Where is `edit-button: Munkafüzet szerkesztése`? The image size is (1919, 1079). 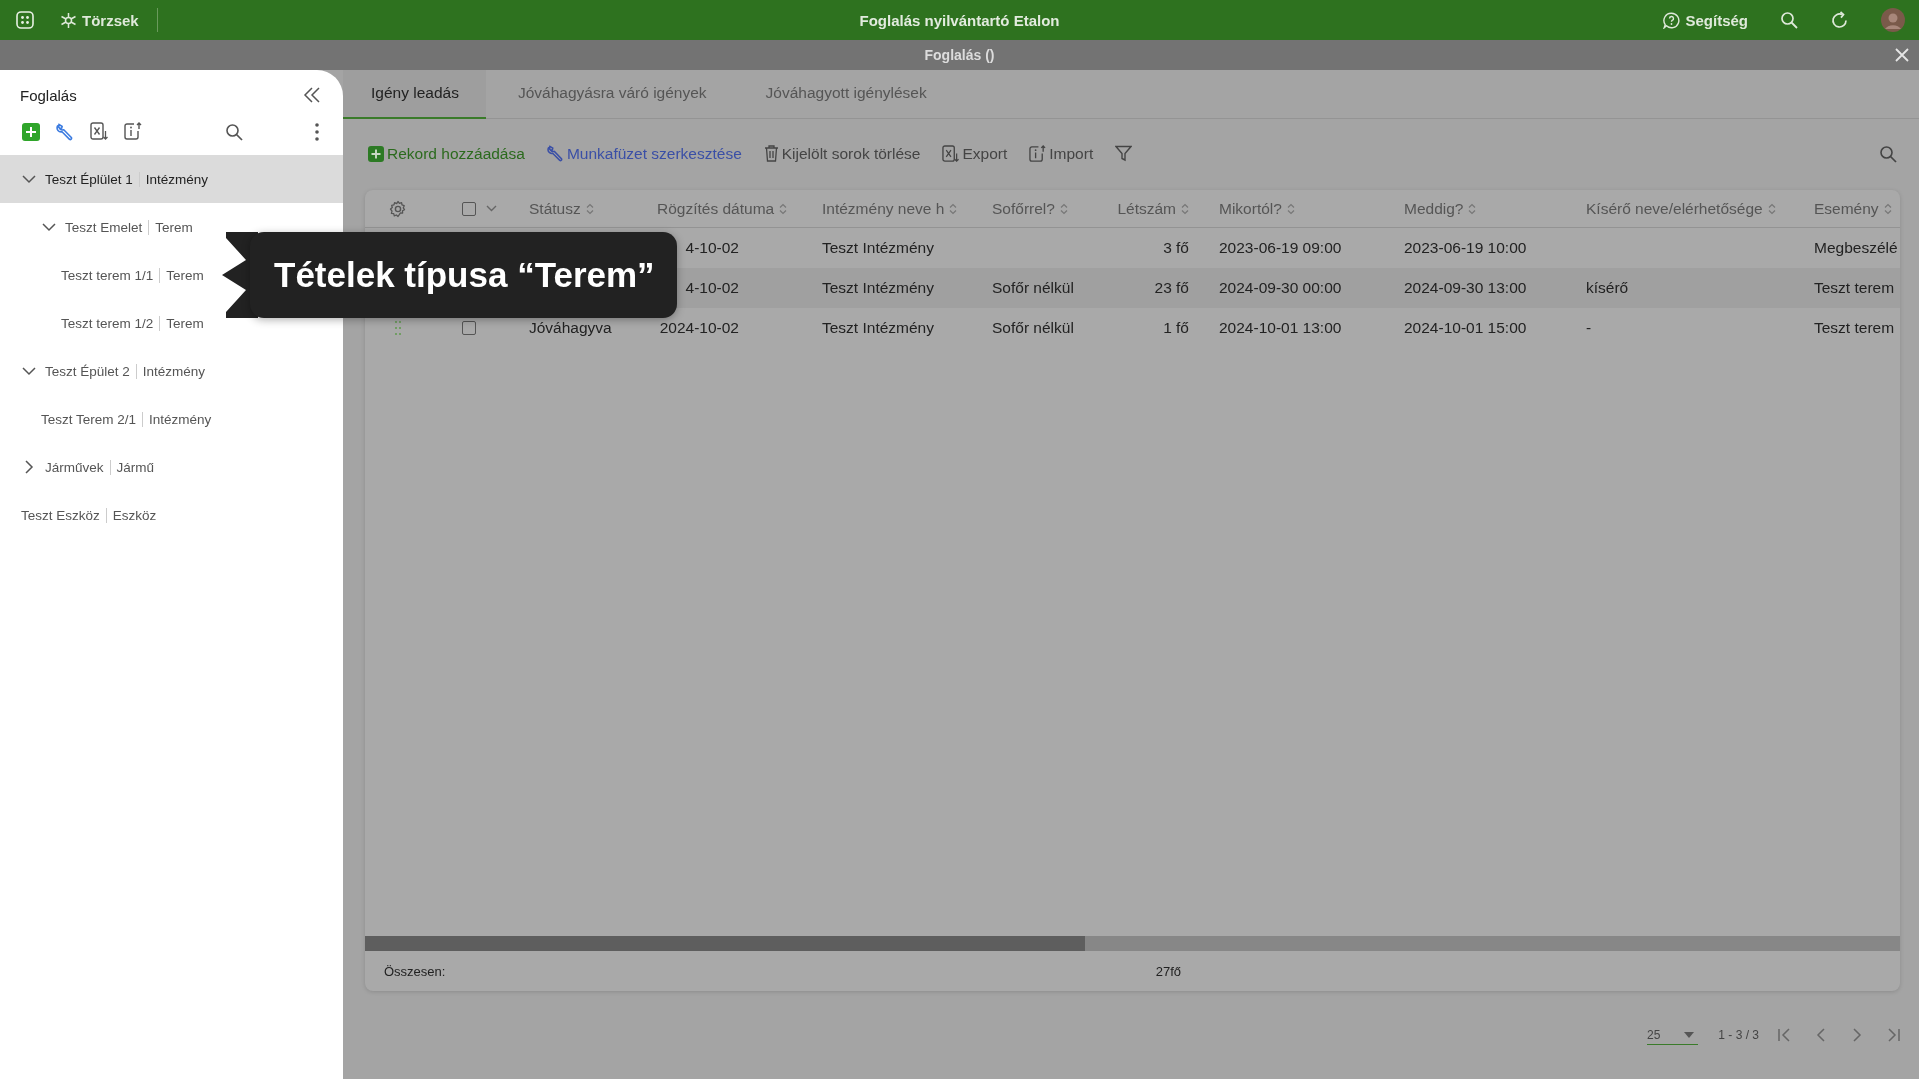 edit-button: Munkafüzet szerkesztése is located at coordinates (644, 153).